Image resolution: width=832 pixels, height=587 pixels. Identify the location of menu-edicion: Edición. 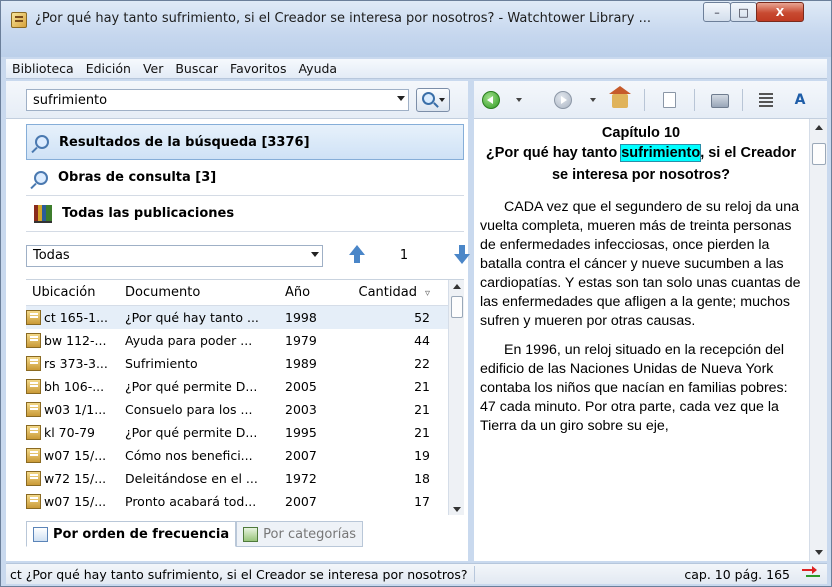
(108, 68).